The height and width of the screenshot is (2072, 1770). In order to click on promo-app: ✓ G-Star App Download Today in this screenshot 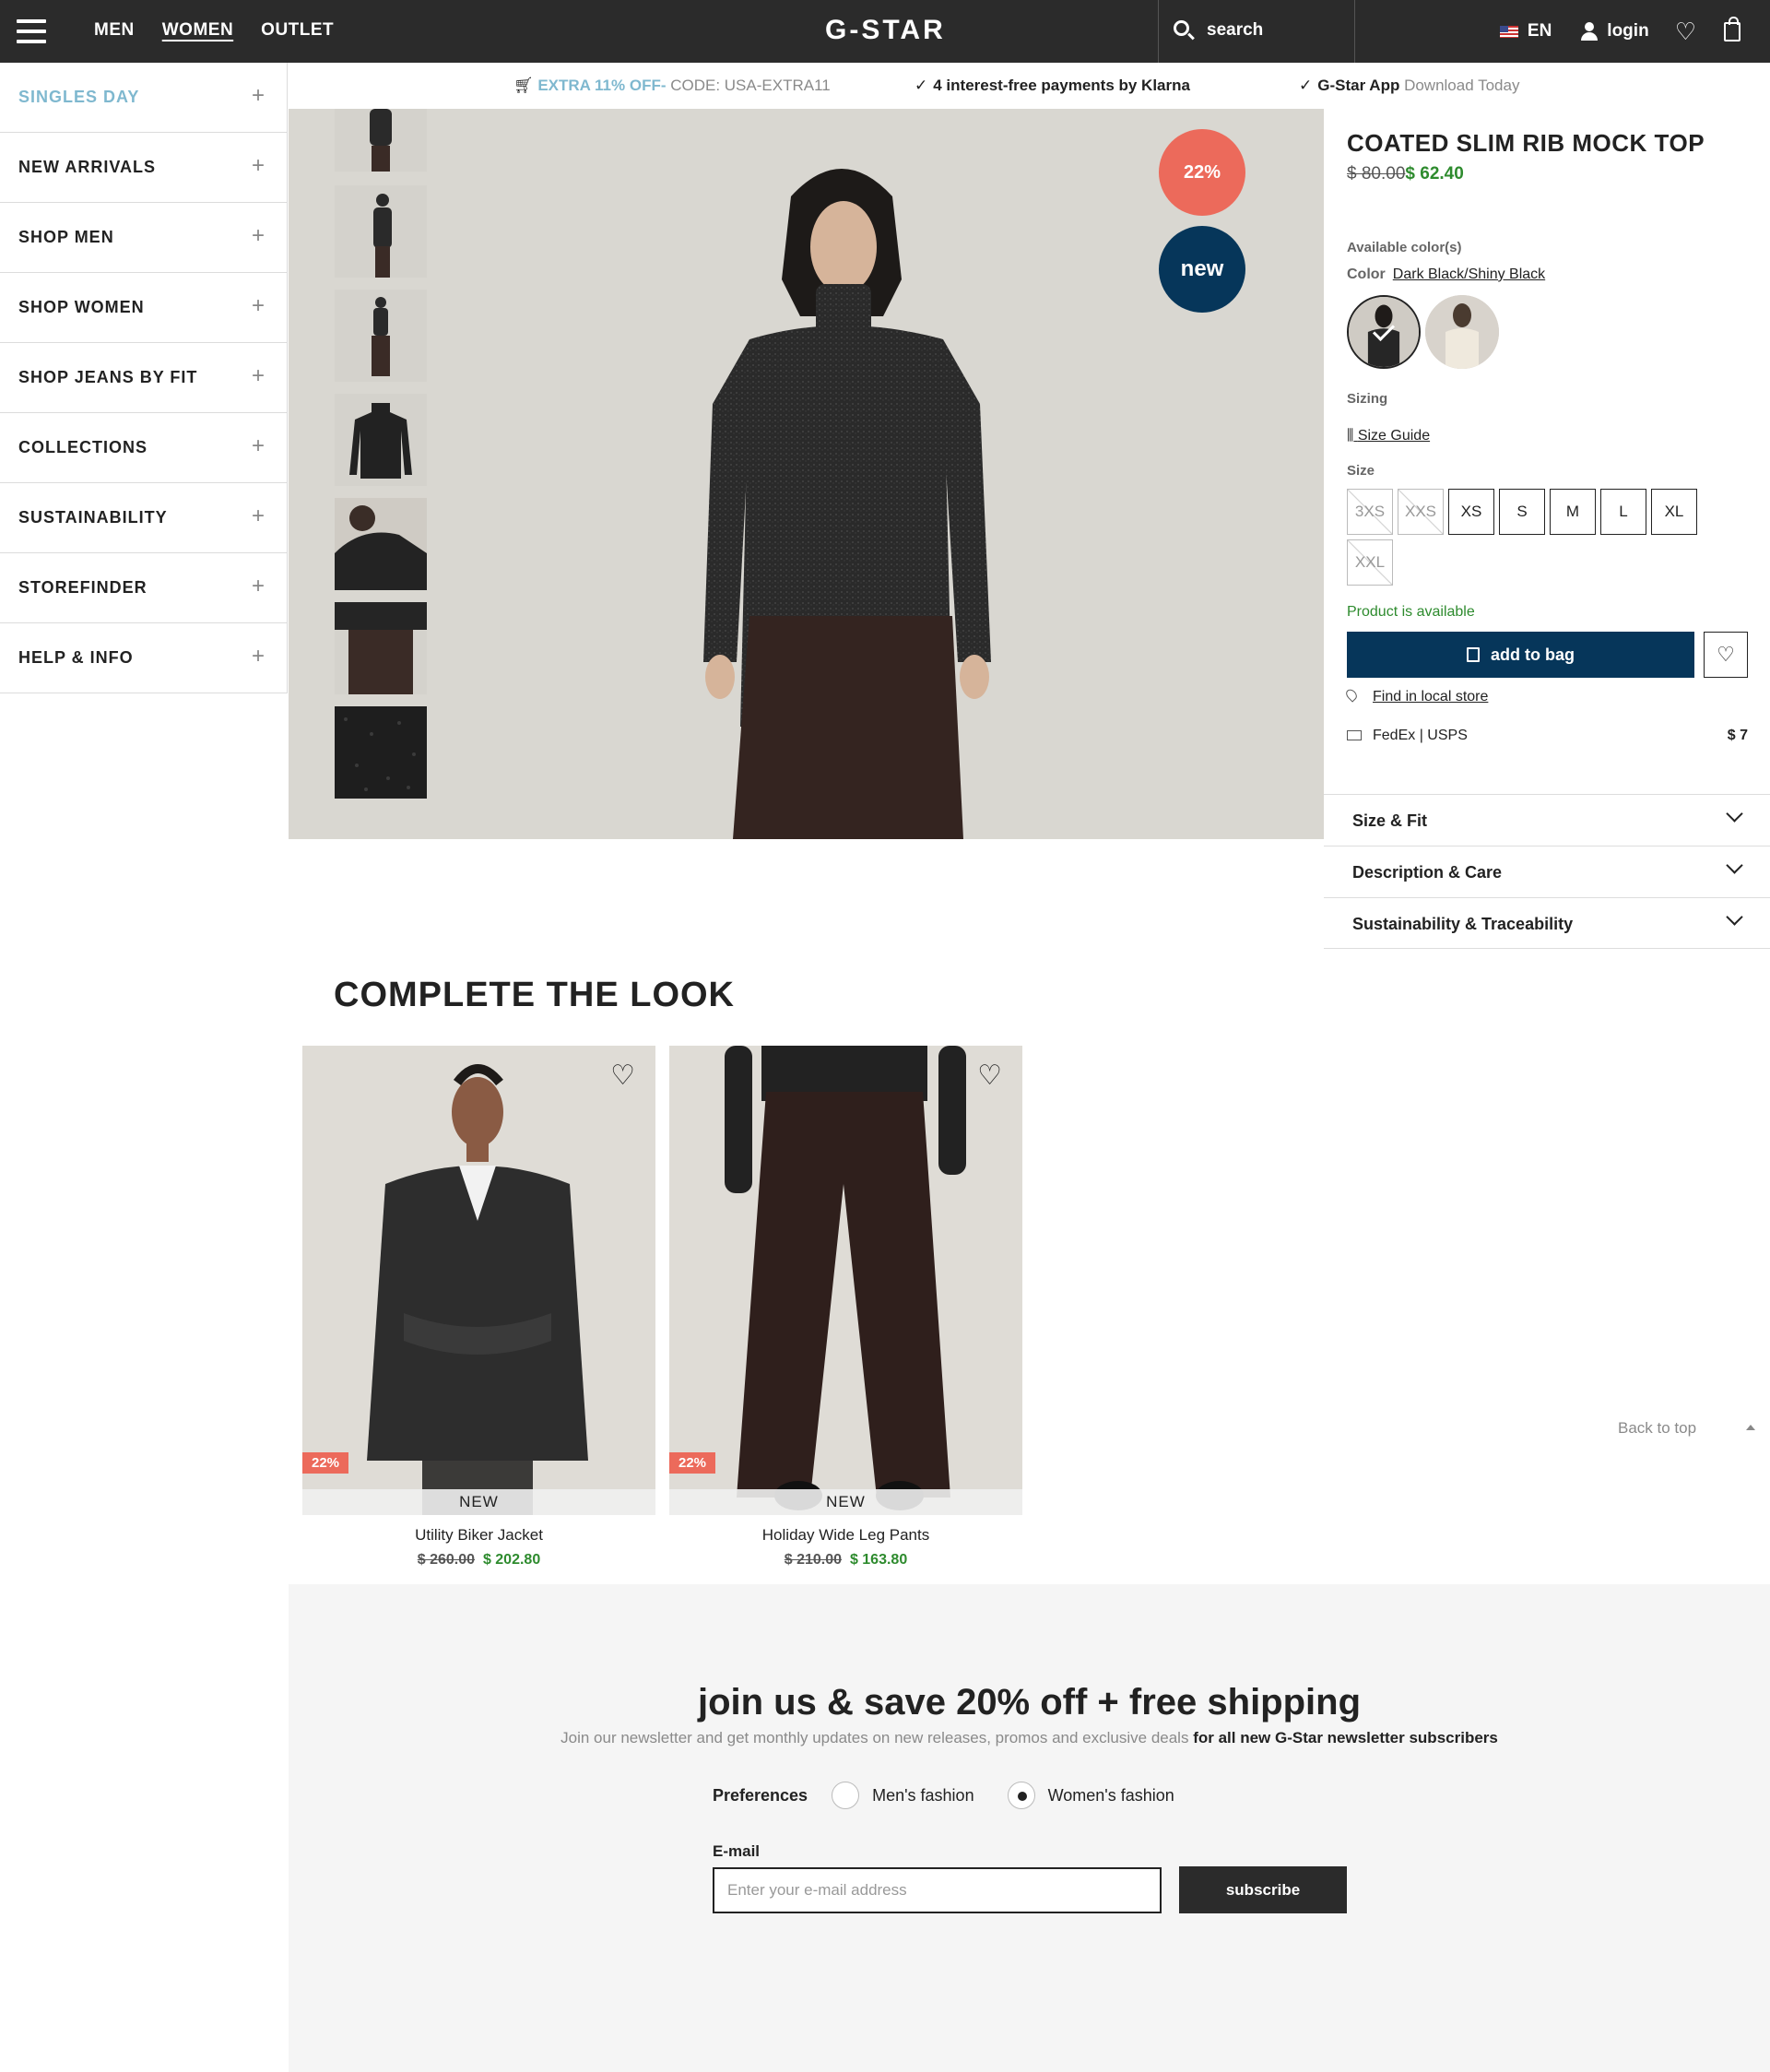, I will do `click(1409, 86)`.